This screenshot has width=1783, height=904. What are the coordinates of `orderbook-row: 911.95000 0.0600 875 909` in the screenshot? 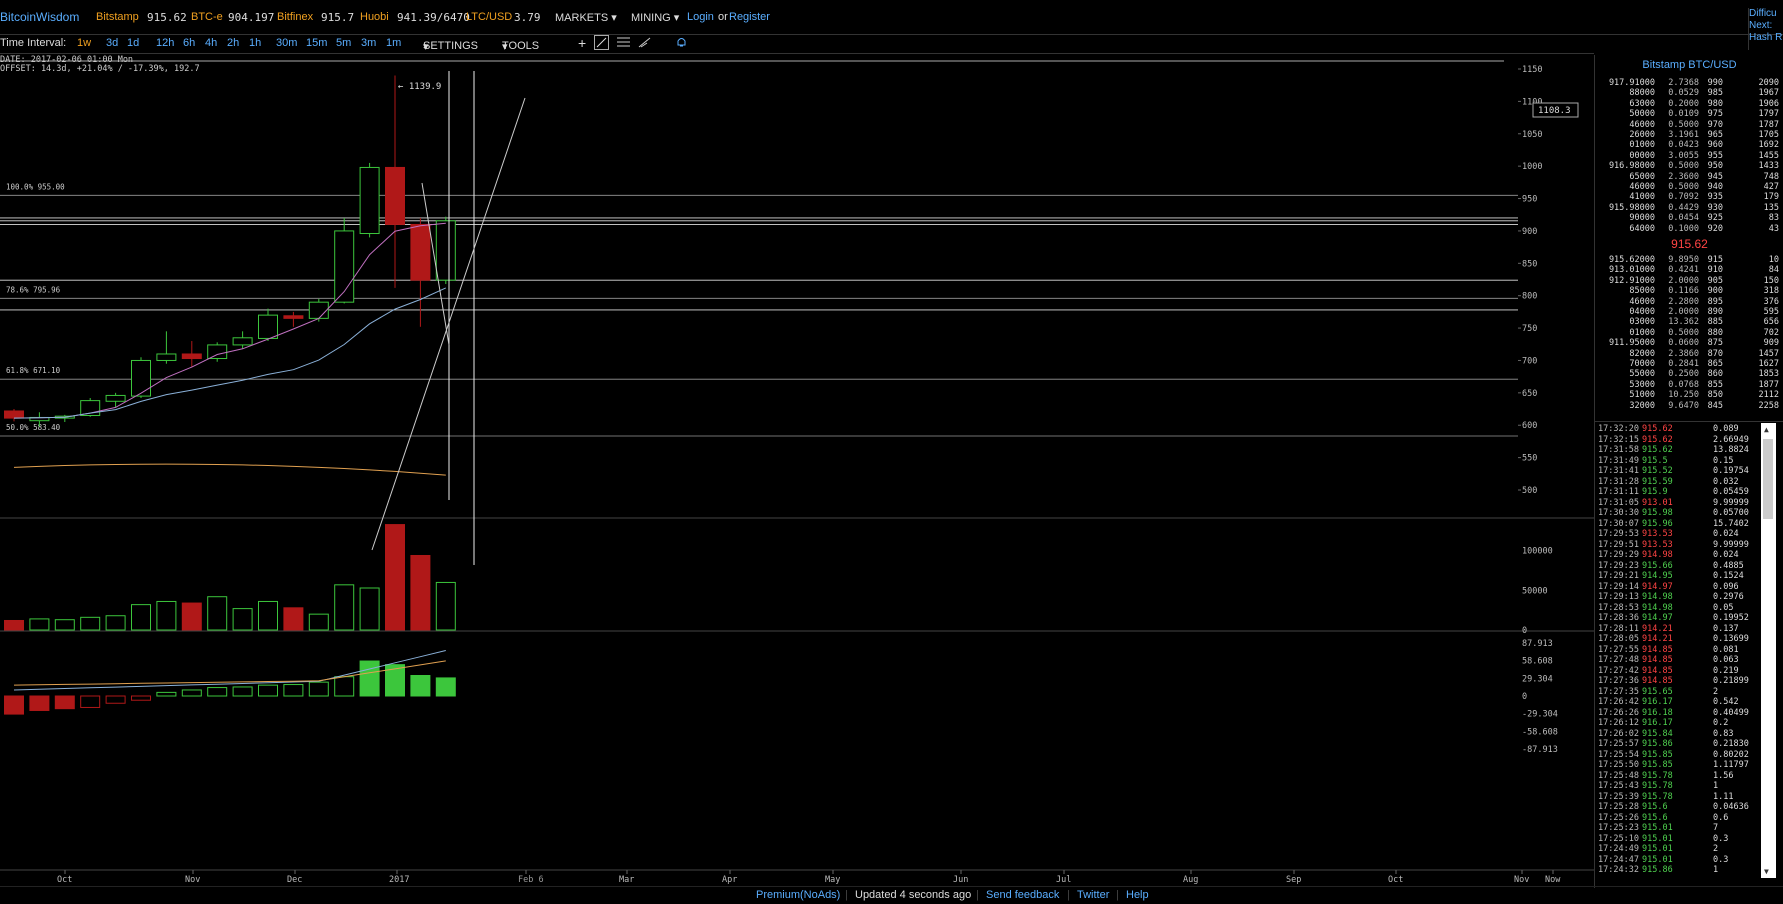 It's located at (1689, 343).